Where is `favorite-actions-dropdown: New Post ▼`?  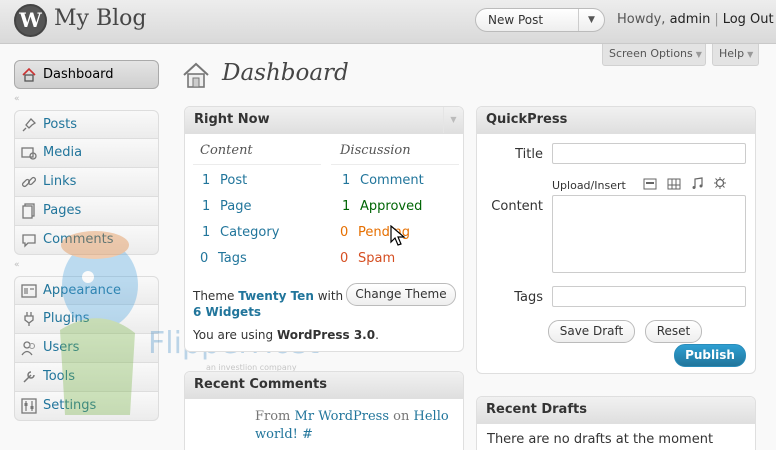 favorite-actions-dropdown: New Post ▼ is located at coordinates (540, 20).